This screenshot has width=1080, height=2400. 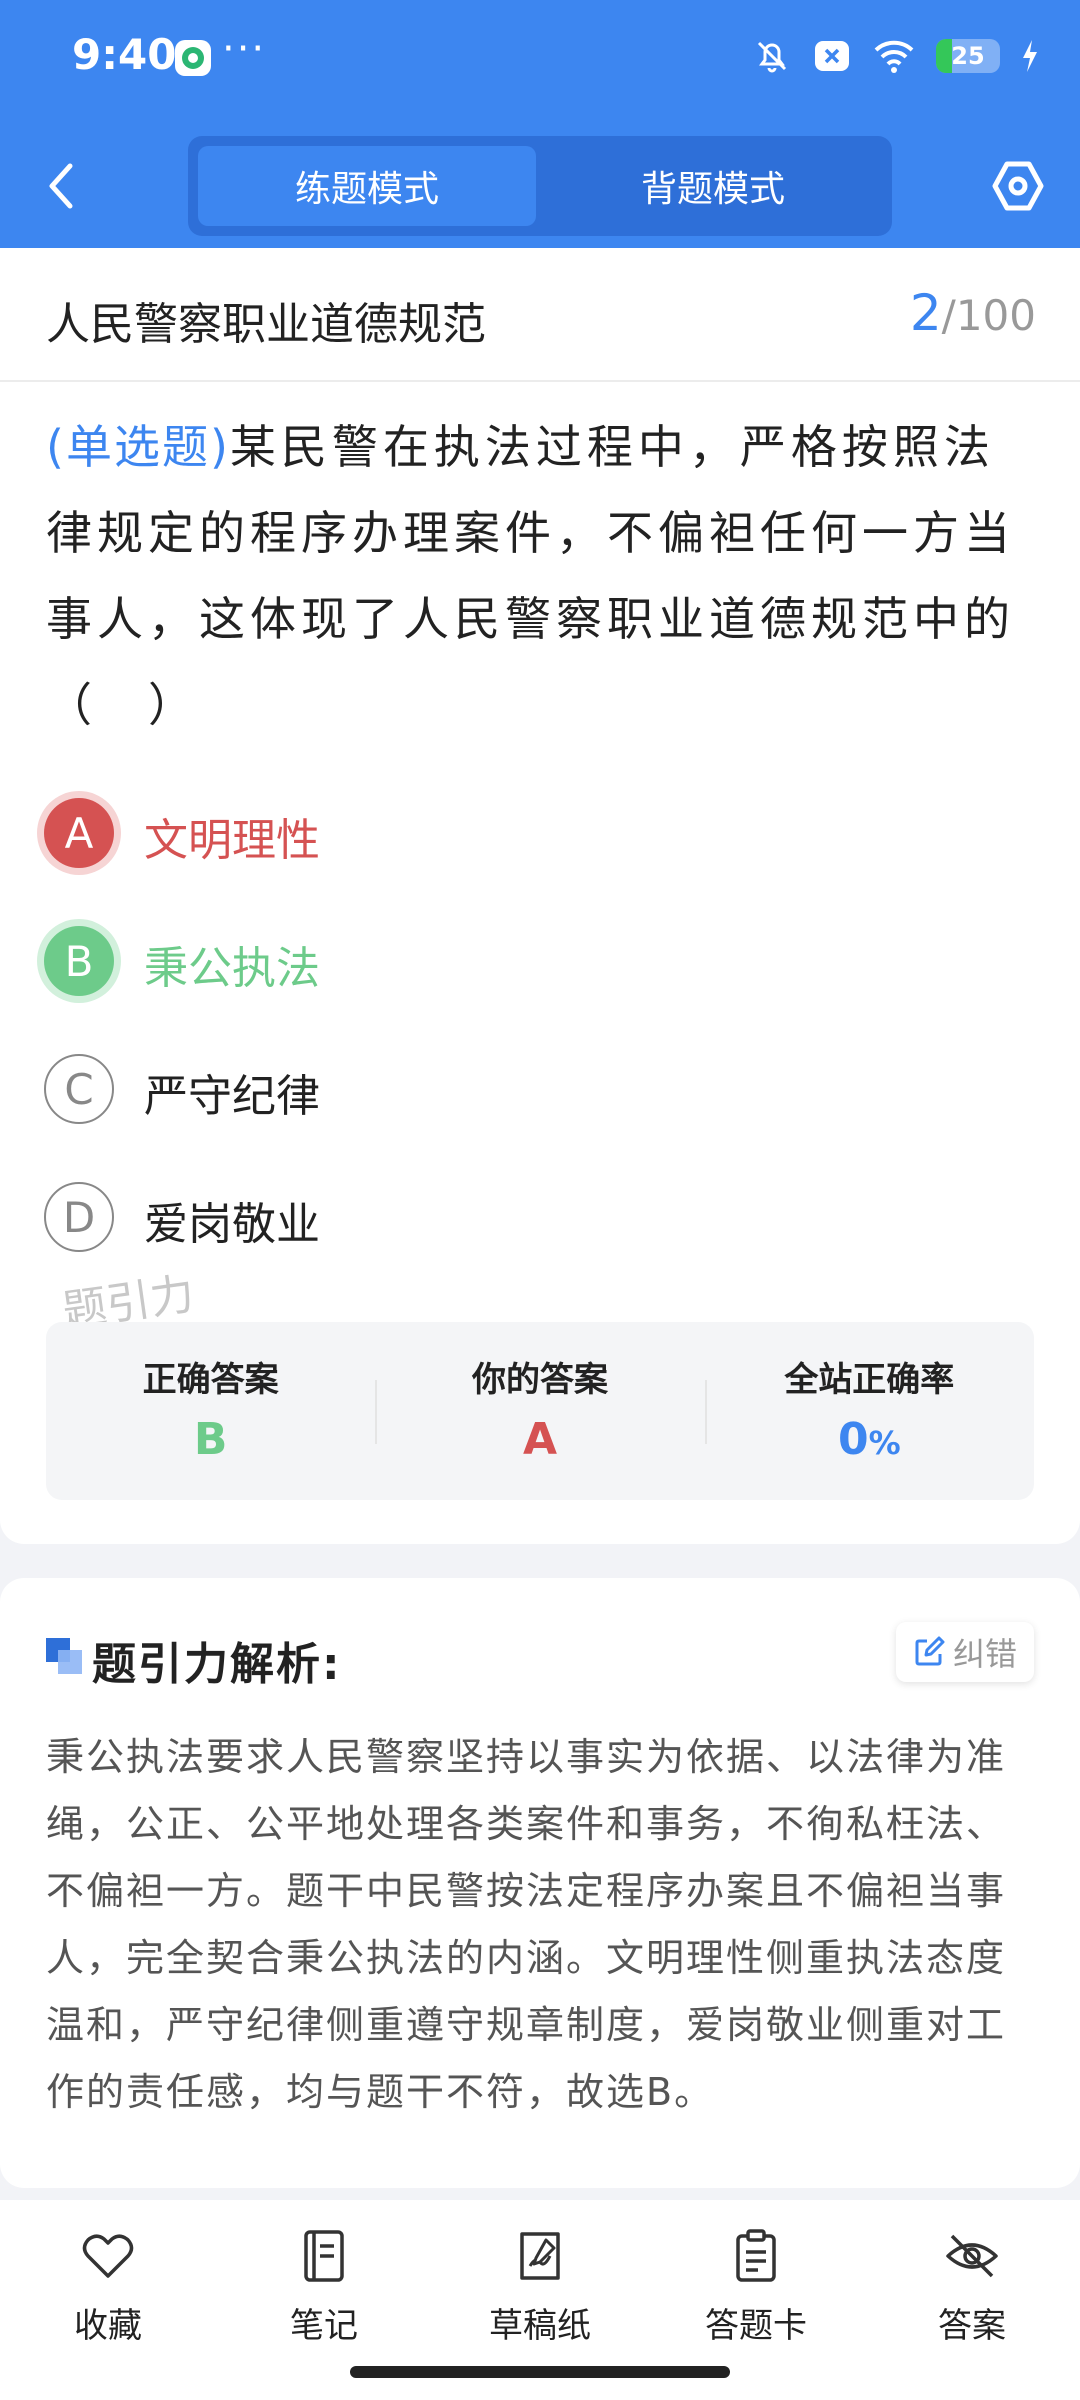 What do you see at coordinates (540, 315) in the screenshot?
I see `chapter-header: 人民警察职业道德规范 2/100` at bounding box center [540, 315].